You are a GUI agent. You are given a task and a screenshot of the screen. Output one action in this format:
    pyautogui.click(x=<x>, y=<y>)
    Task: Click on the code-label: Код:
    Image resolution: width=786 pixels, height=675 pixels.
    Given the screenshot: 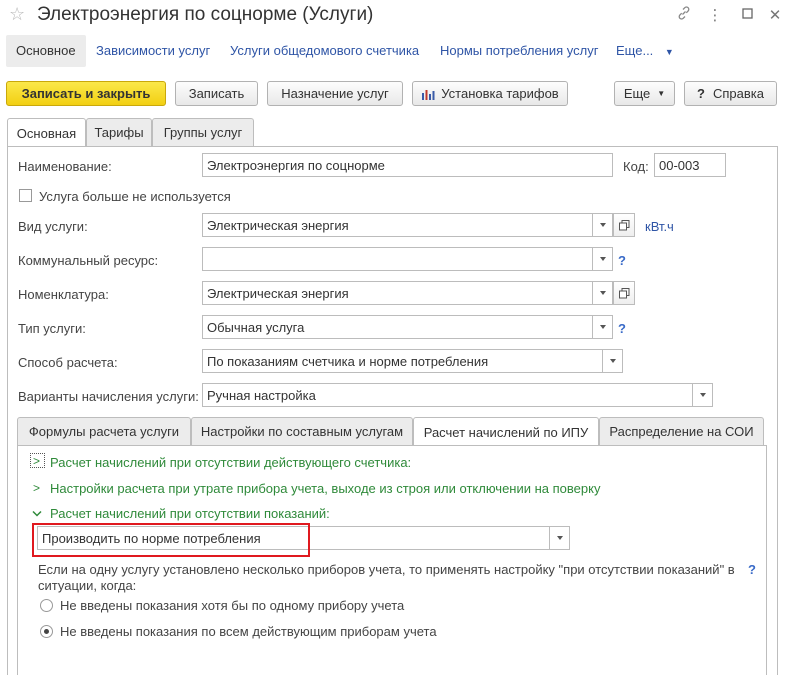 What is the action you would take?
    pyautogui.click(x=636, y=166)
    